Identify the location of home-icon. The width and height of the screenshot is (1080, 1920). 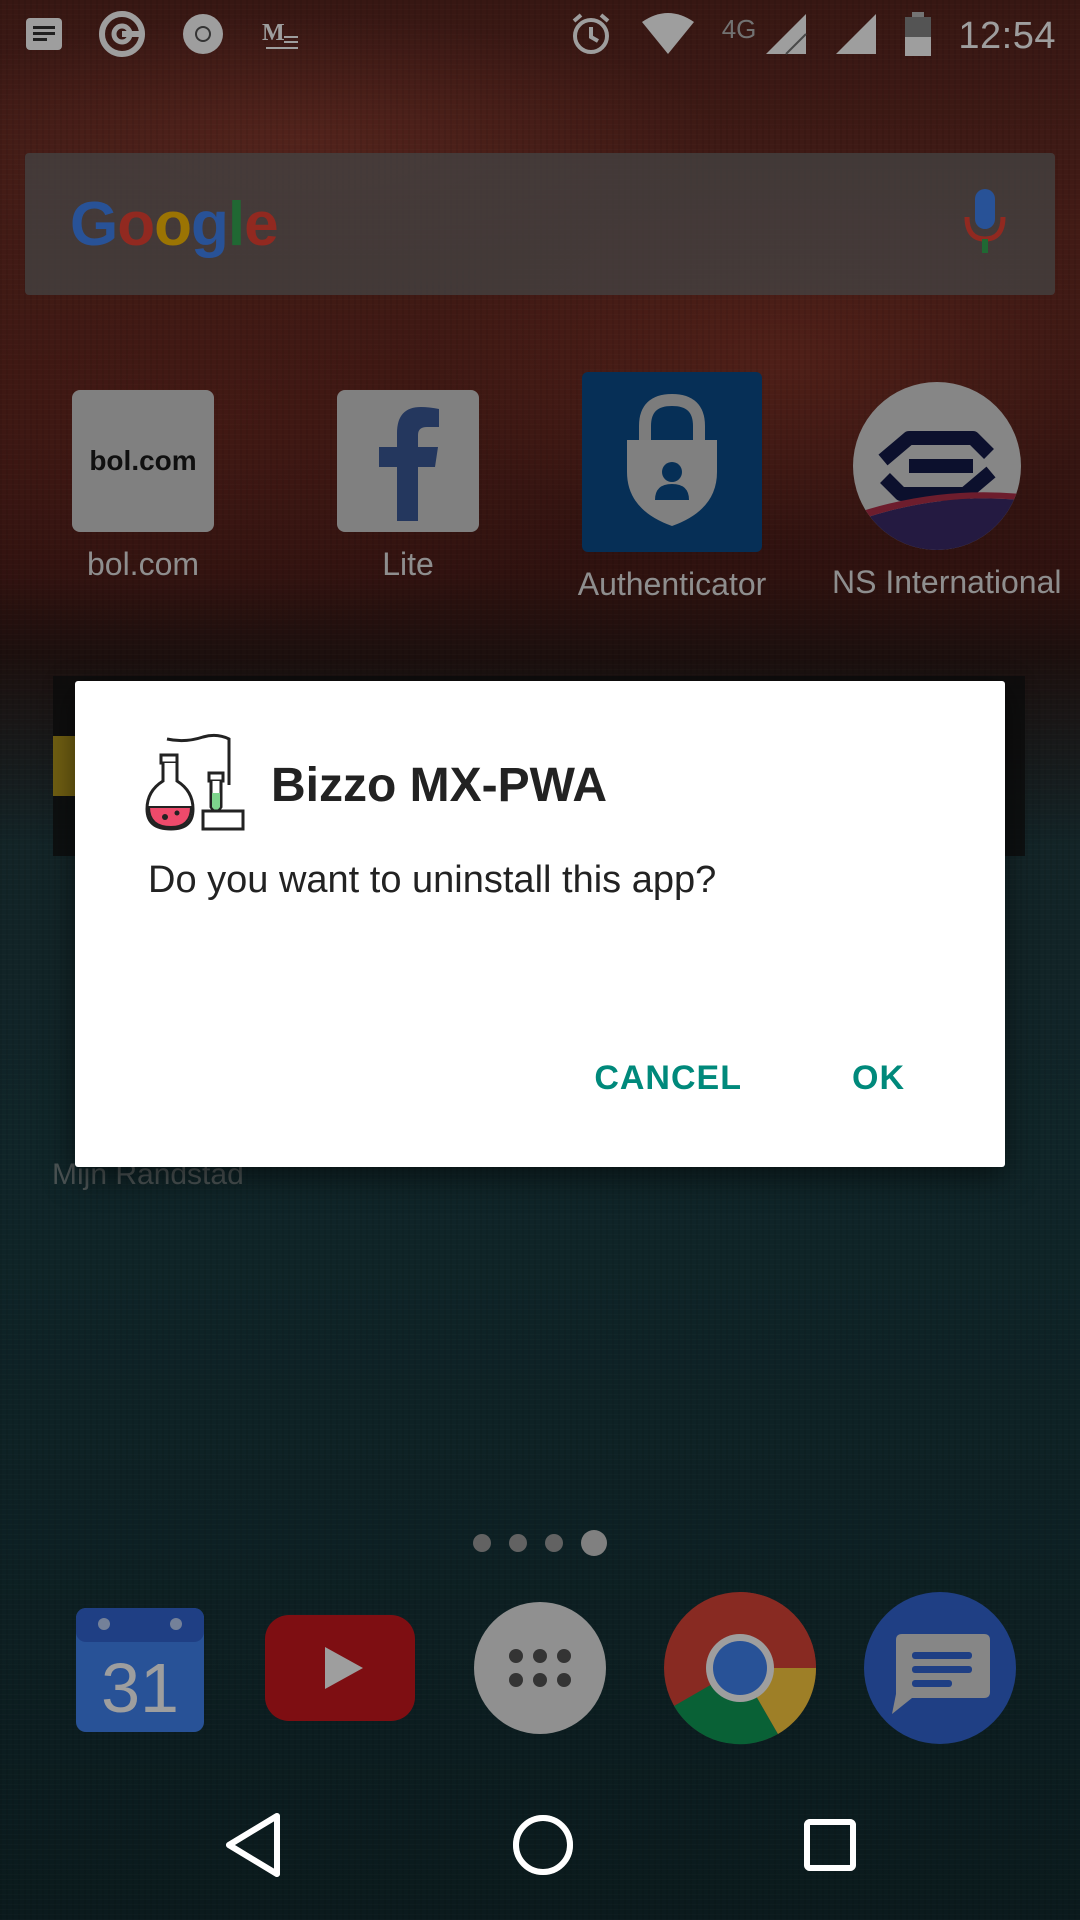
(543, 1847).